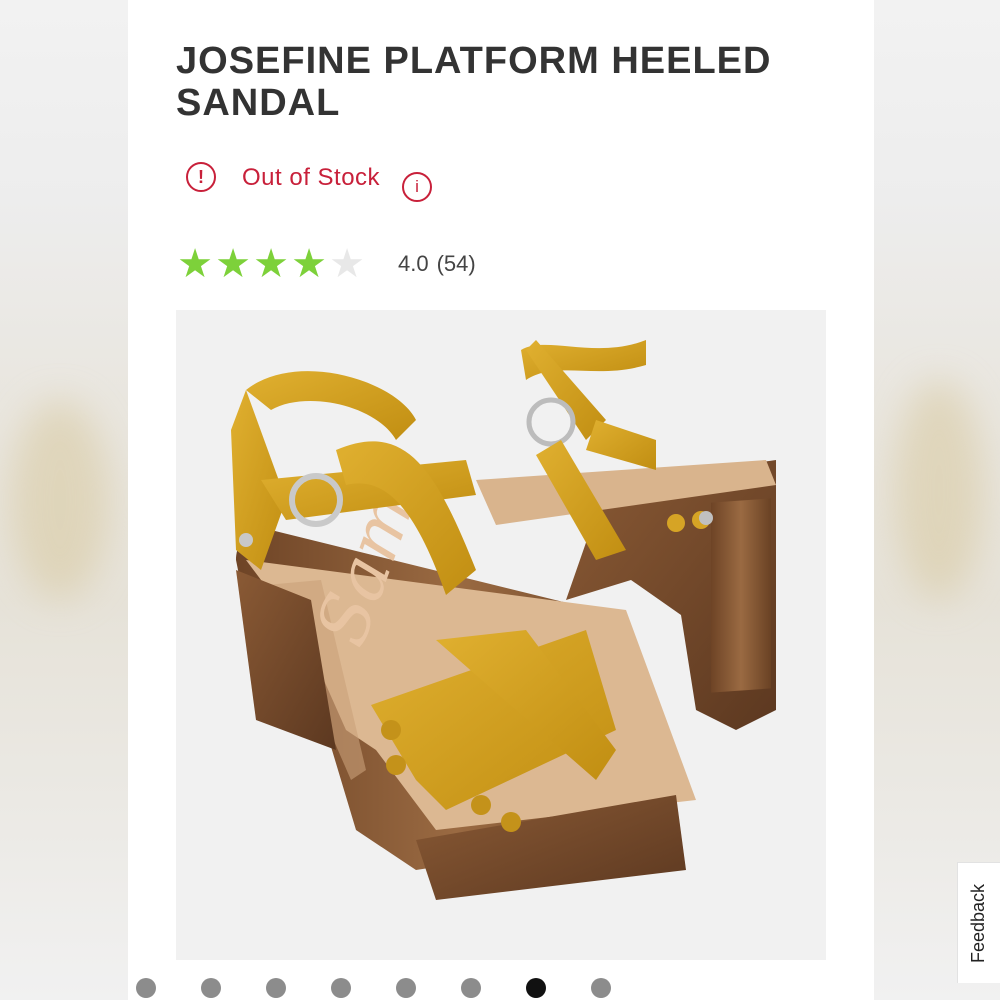 This screenshot has height=1000, width=1000. Describe the element at coordinates (201, 177) in the screenshot. I see `alert-icon: !` at that location.